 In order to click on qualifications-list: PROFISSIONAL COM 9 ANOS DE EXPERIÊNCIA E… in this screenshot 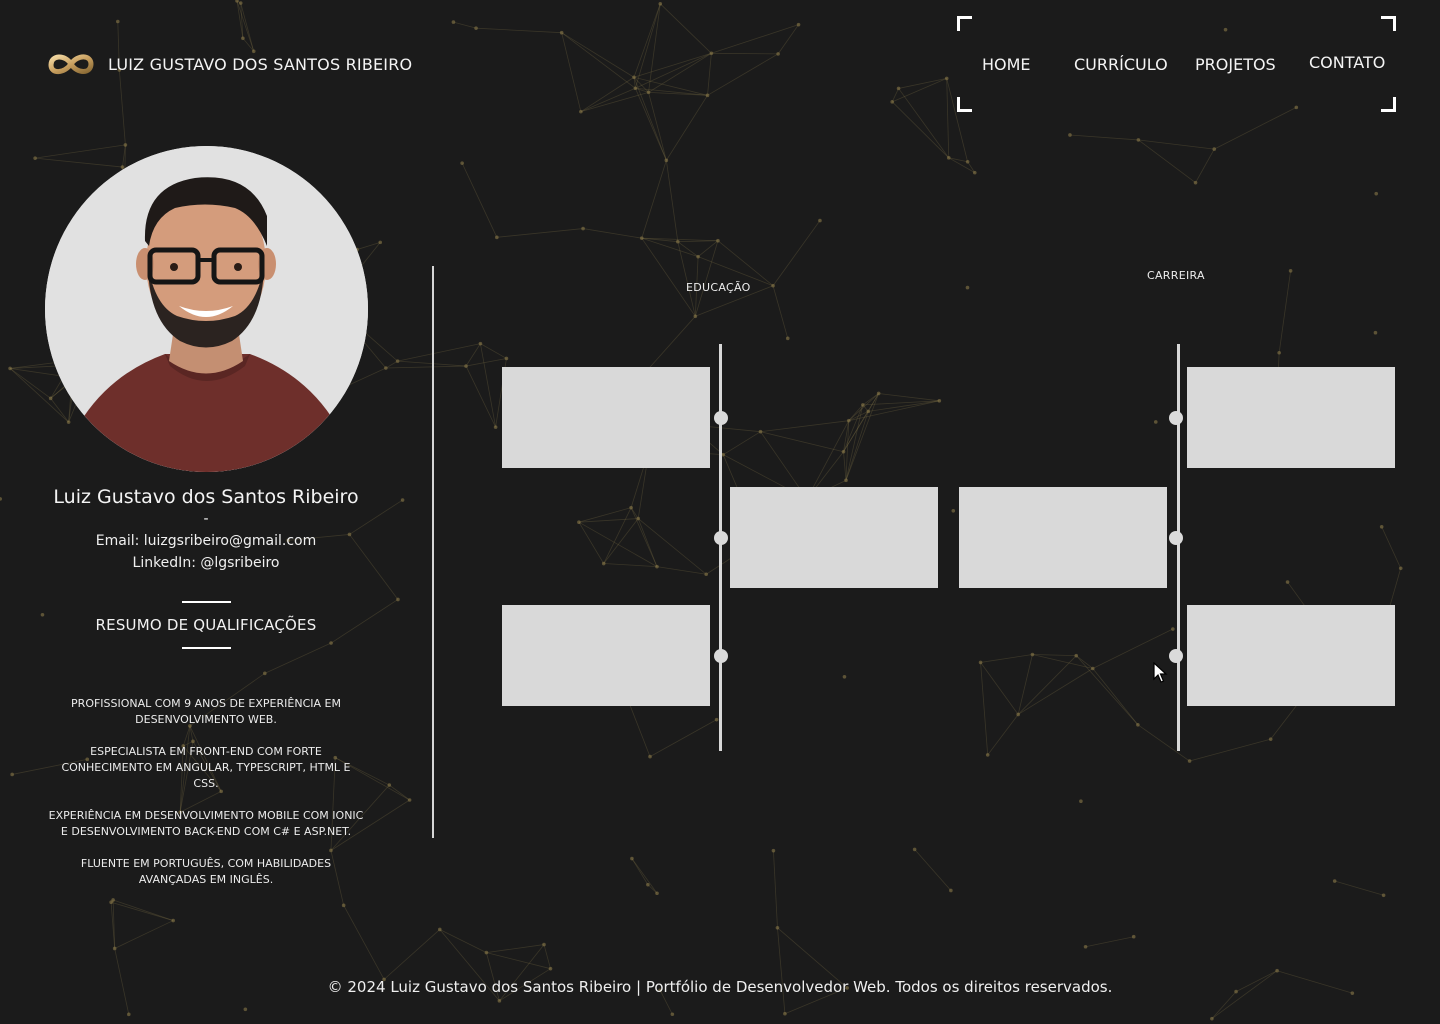, I will do `click(206, 800)`.